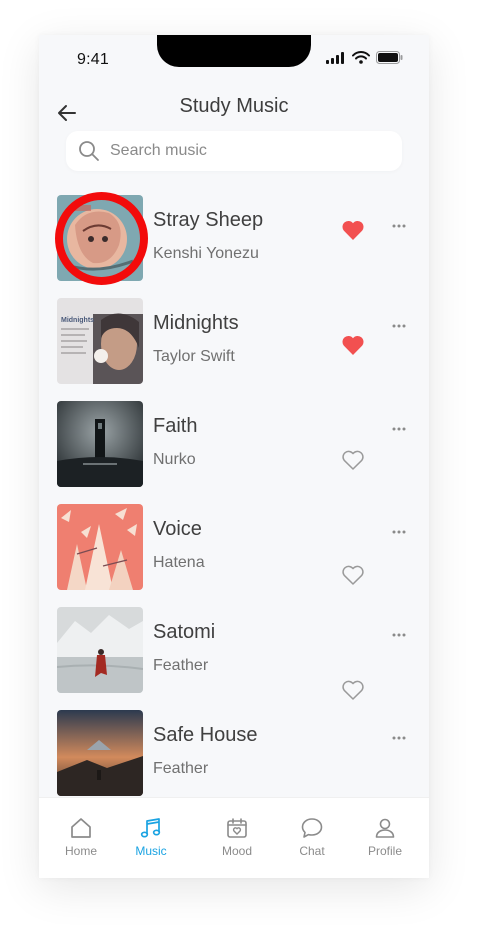 Image resolution: width=478 pixels, height=932 pixels. I want to click on tab-music: Music, so click(151, 837).